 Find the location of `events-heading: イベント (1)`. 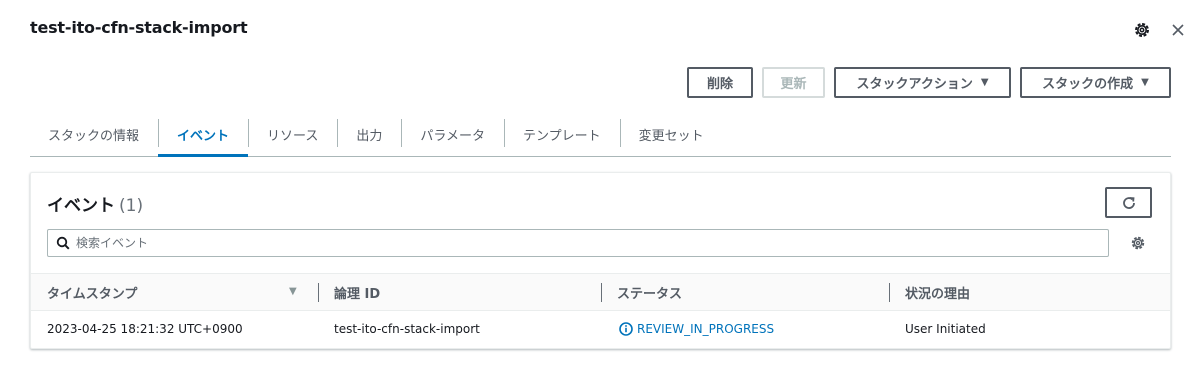

events-heading: イベント (1) is located at coordinates (95, 203).